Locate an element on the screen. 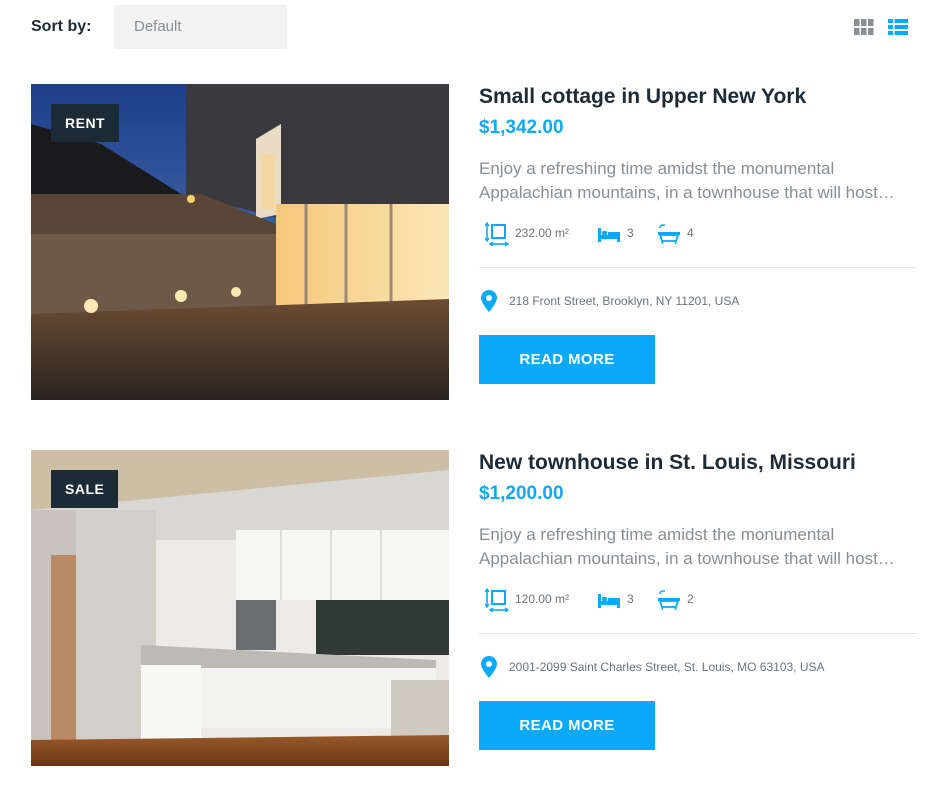 Image resolution: width=946 pixels, height=791 pixels. bathrooms-value: 4 is located at coordinates (690, 233).